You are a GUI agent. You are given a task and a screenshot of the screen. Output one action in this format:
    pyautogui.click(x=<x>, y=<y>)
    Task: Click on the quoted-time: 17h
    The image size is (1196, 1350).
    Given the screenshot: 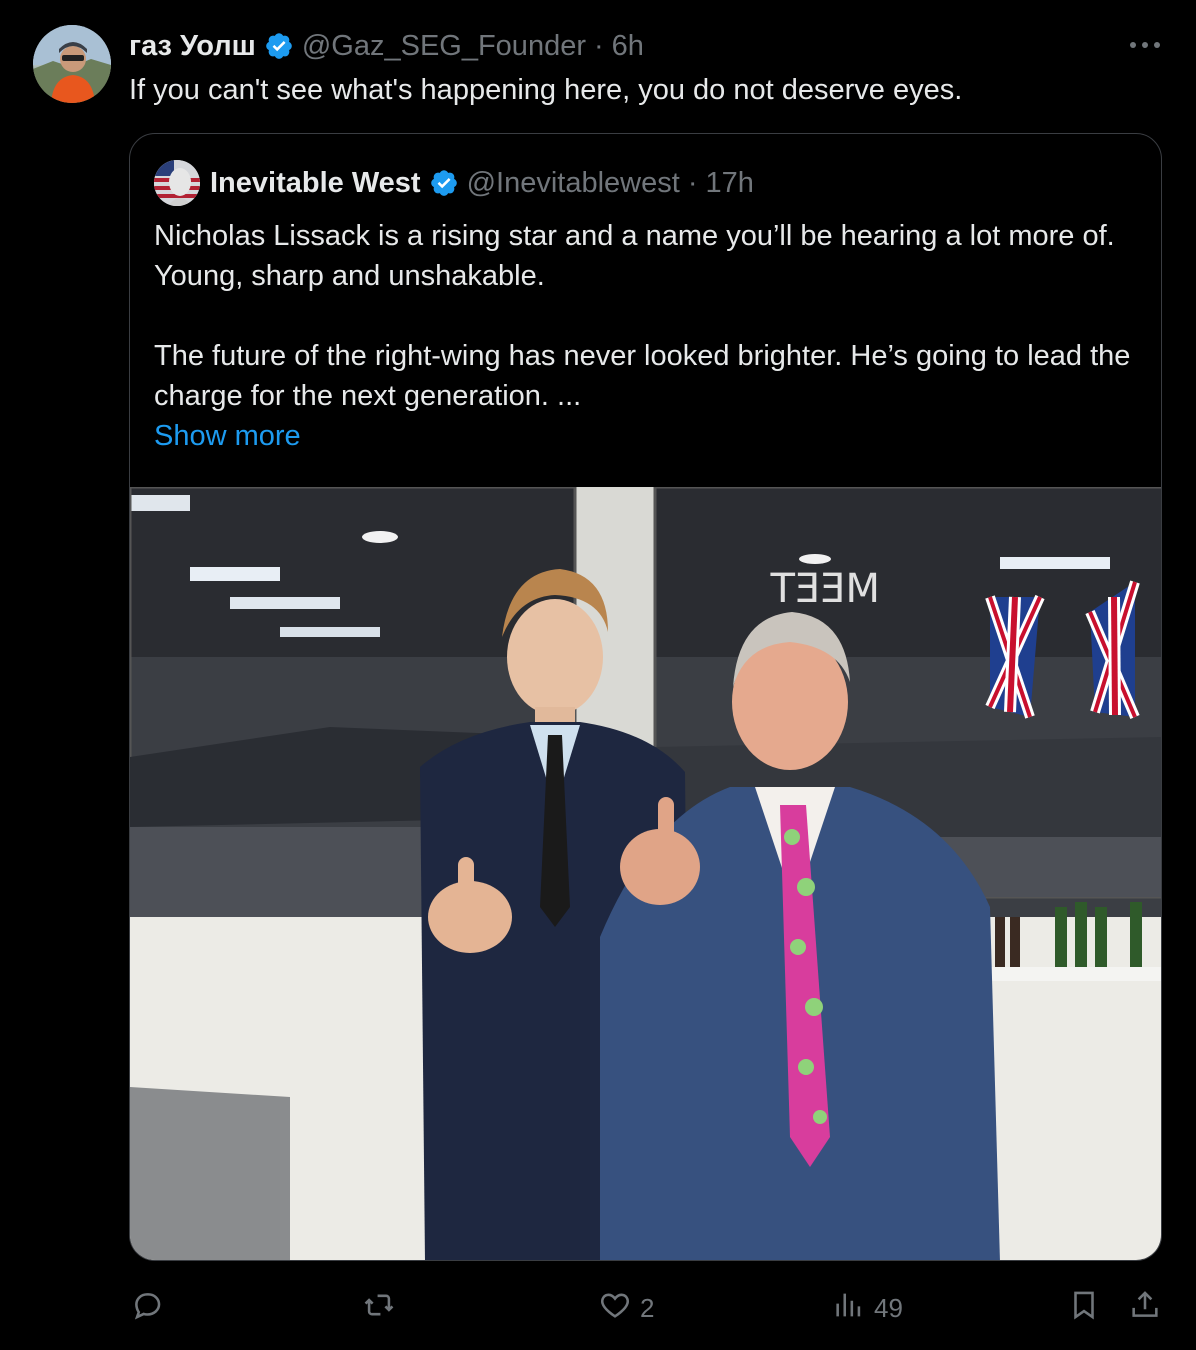 What is the action you would take?
    pyautogui.click(x=729, y=182)
    